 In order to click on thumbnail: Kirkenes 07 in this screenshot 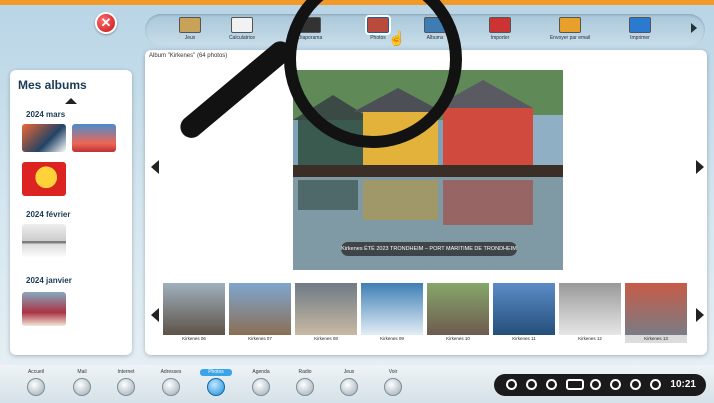, I will do `click(260, 313)`.